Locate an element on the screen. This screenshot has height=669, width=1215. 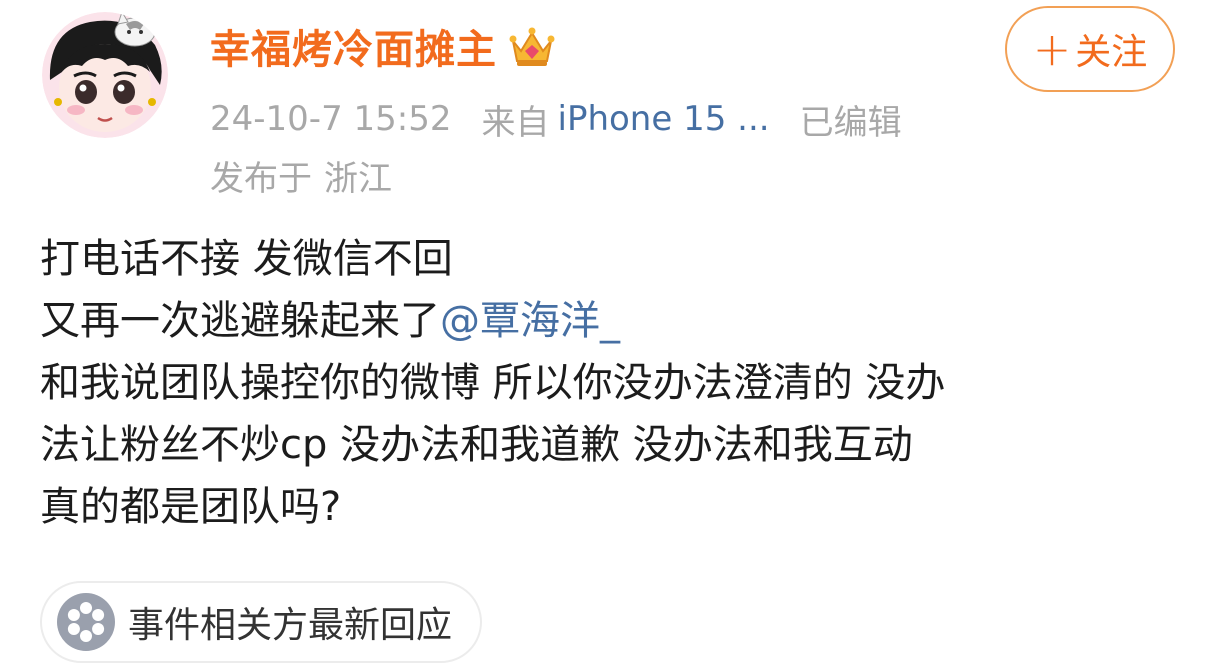
location-value: 浙江 is located at coordinates (358, 178).